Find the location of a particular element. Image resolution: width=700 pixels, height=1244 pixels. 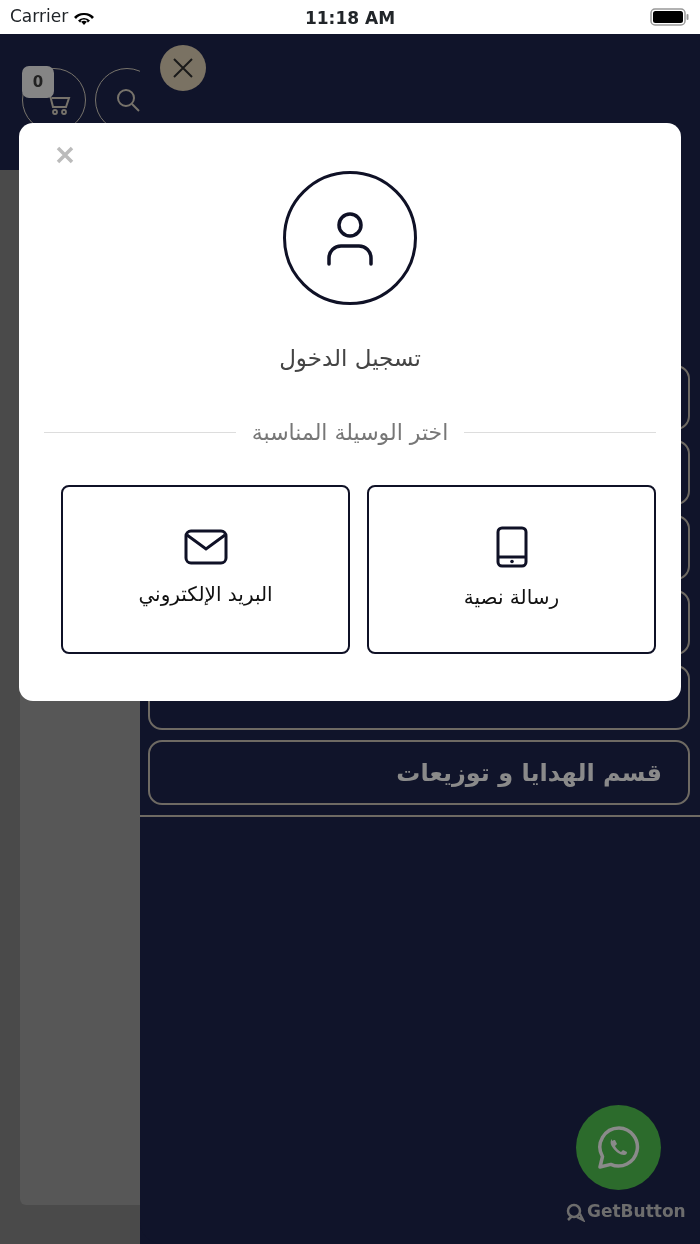

category-button: قسم الهدايا و توزيعات is located at coordinates (419, 772).